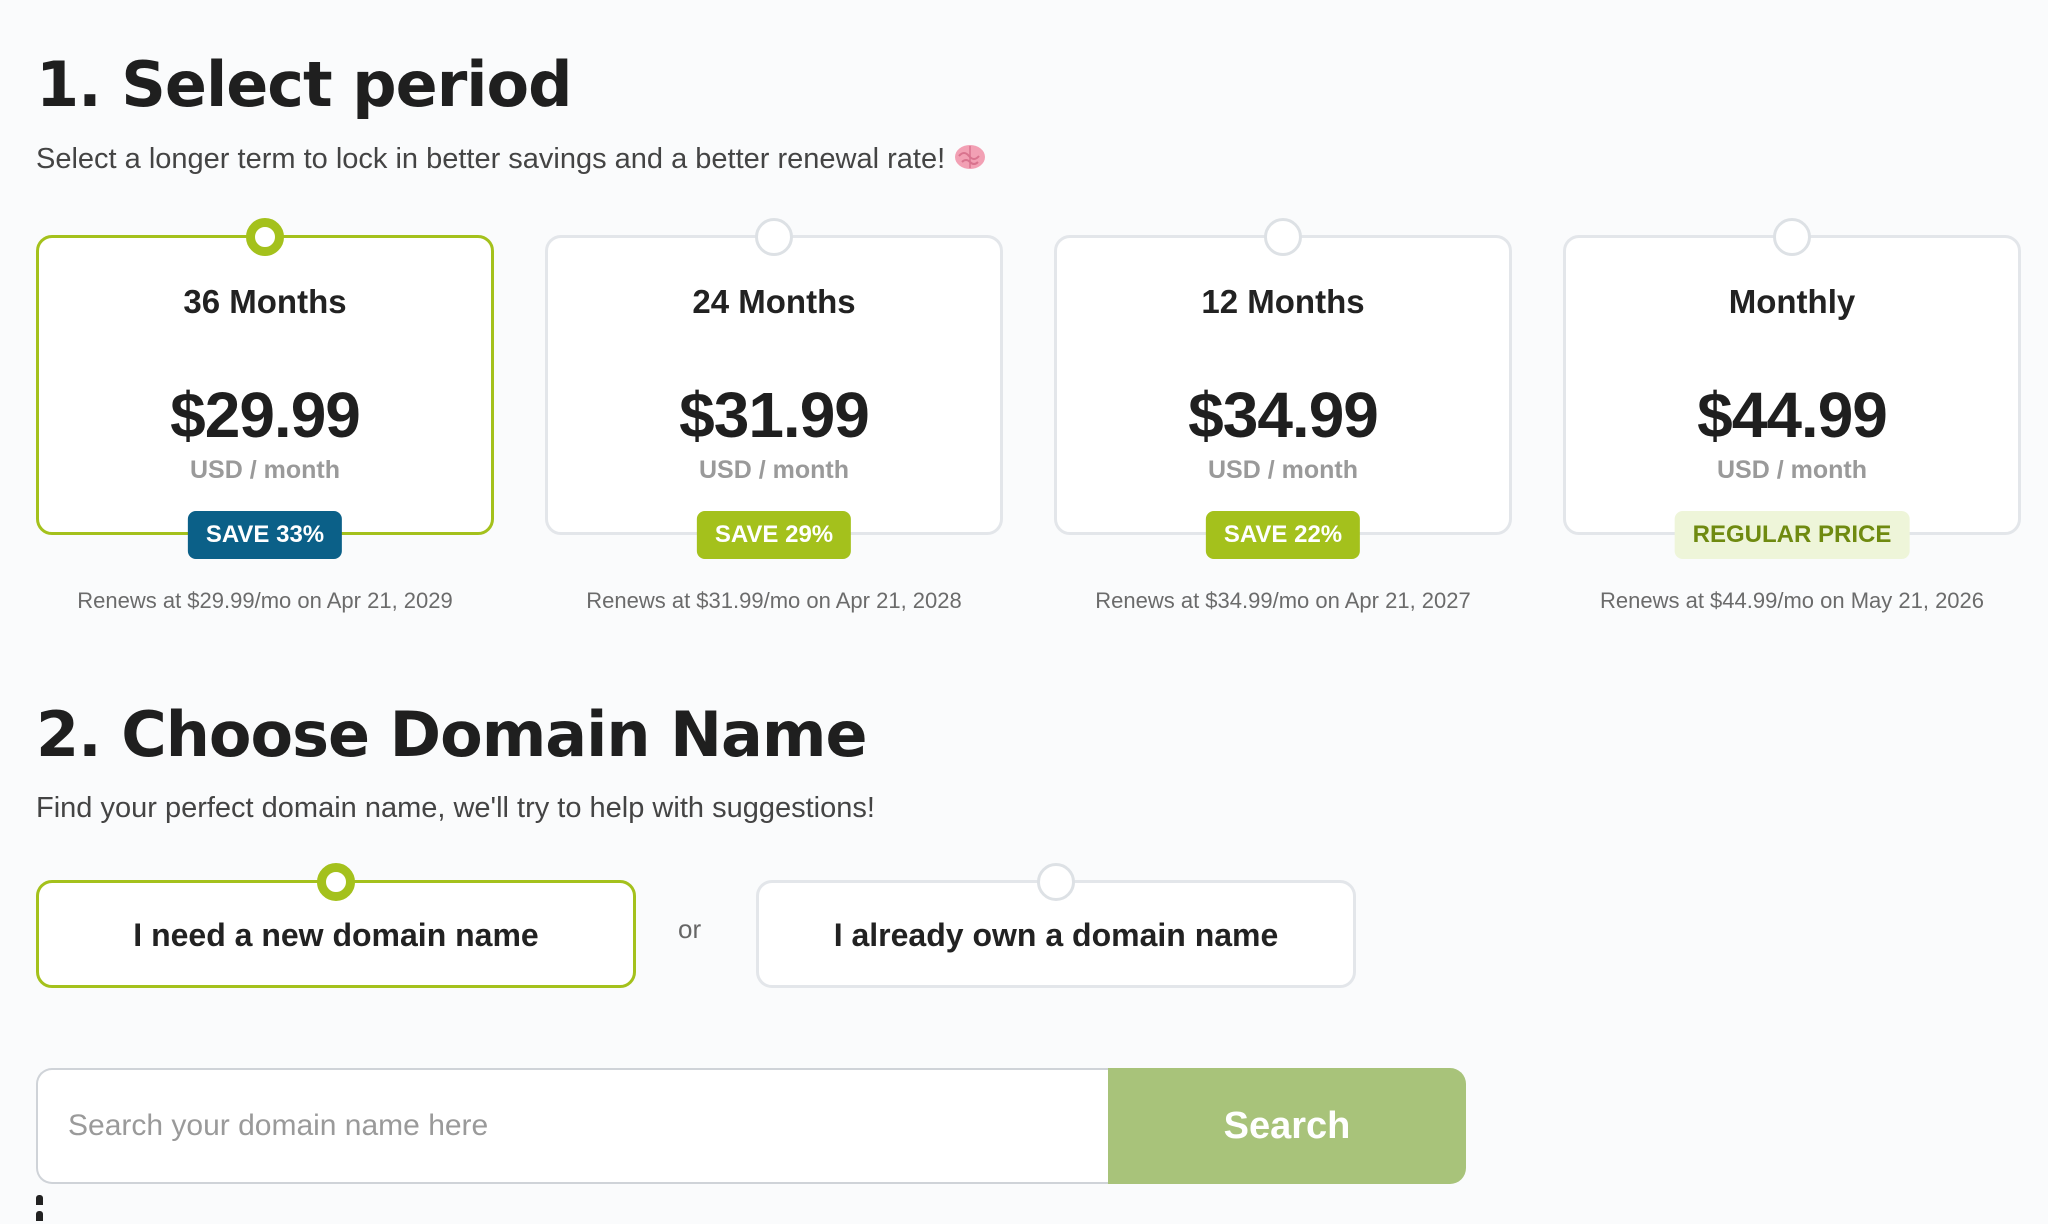 Image resolution: width=2048 pixels, height=1224 pixels. What do you see at coordinates (66, 1206) in the screenshot?
I see `partial-next-section` at bounding box center [66, 1206].